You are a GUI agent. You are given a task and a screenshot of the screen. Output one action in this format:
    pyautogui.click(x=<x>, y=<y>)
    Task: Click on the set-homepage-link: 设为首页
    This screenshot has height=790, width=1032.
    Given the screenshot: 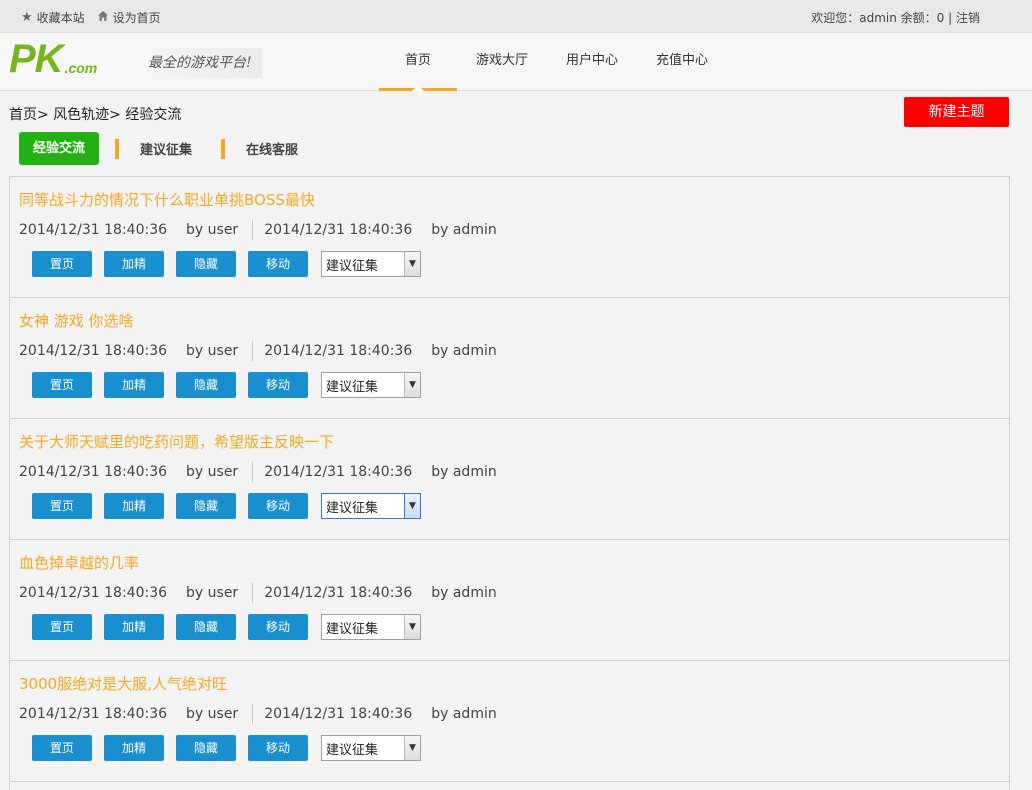 What is the action you would take?
    pyautogui.click(x=129, y=17)
    